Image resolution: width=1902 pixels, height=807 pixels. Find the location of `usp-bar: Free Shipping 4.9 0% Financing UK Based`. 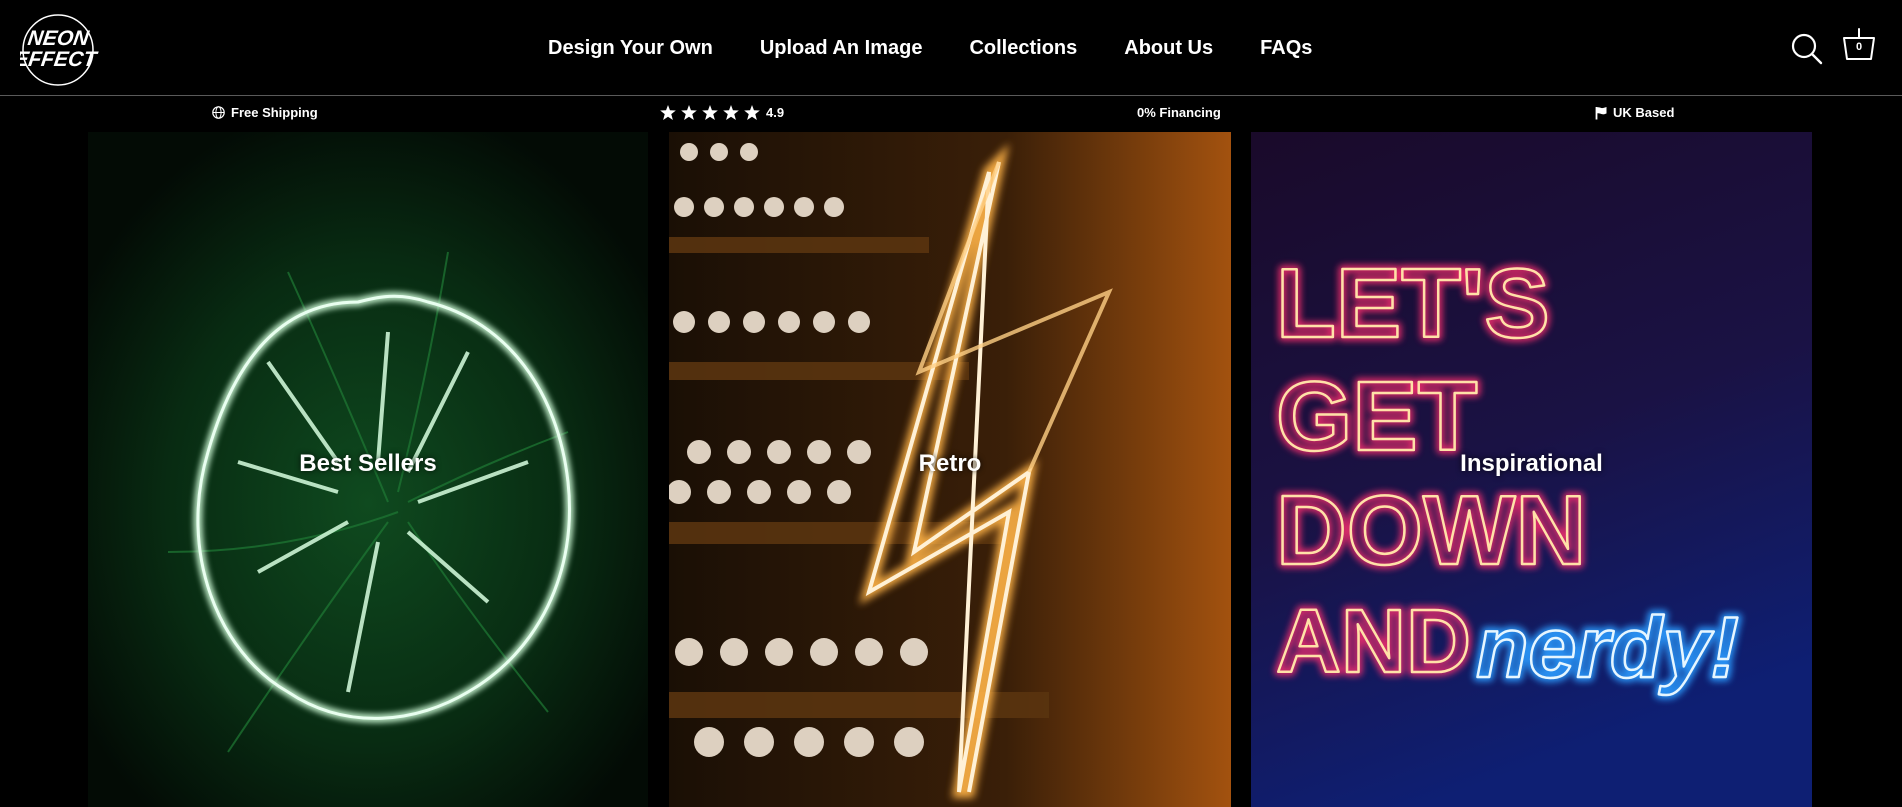

usp-bar: Free Shipping 4.9 0% Financing UK Based is located at coordinates (951, 113).